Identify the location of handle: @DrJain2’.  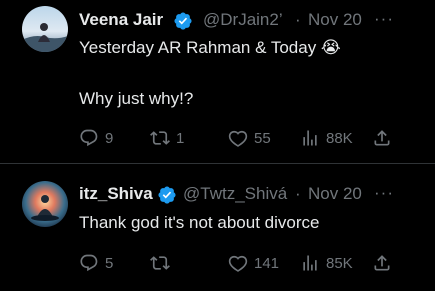
(248, 20).